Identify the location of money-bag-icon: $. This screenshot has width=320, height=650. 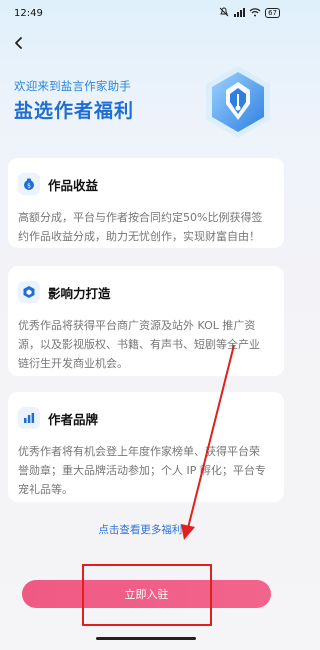
(29, 184).